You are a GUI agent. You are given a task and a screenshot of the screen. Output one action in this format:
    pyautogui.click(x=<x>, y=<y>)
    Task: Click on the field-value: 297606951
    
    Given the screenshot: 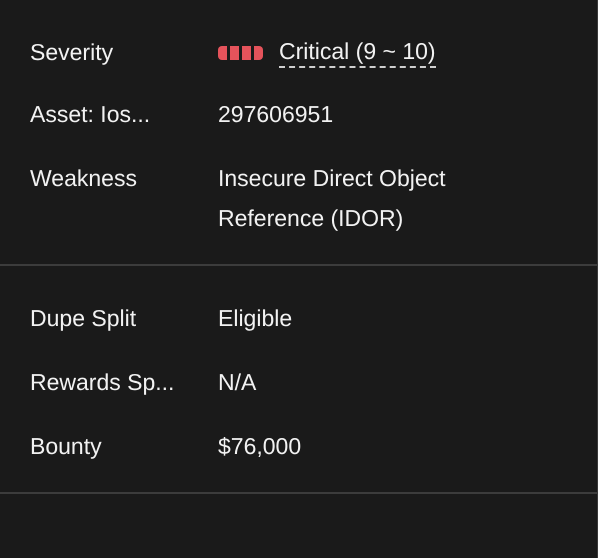 What is the action you would take?
    pyautogui.click(x=276, y=114)
    